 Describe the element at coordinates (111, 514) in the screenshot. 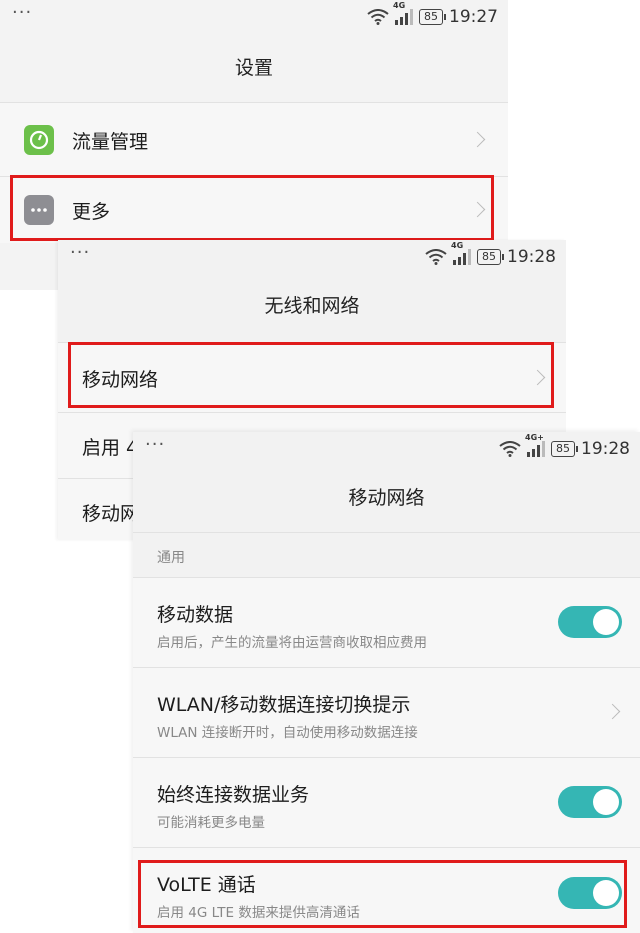

I see `list-item-label: 移动网` at that location.